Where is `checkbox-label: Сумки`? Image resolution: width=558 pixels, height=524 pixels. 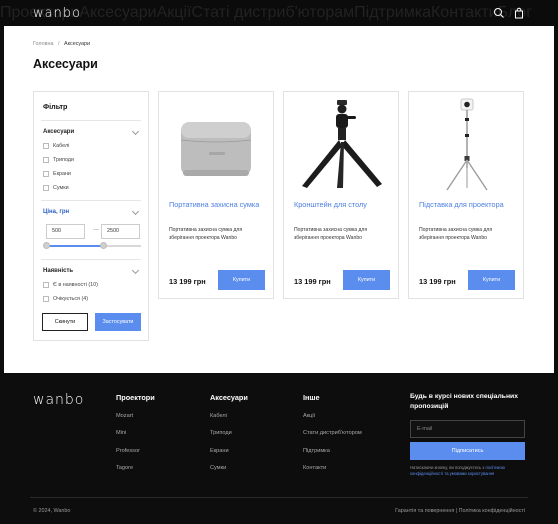 checkbox-label: Сумки is located at coordinates (61, 188).